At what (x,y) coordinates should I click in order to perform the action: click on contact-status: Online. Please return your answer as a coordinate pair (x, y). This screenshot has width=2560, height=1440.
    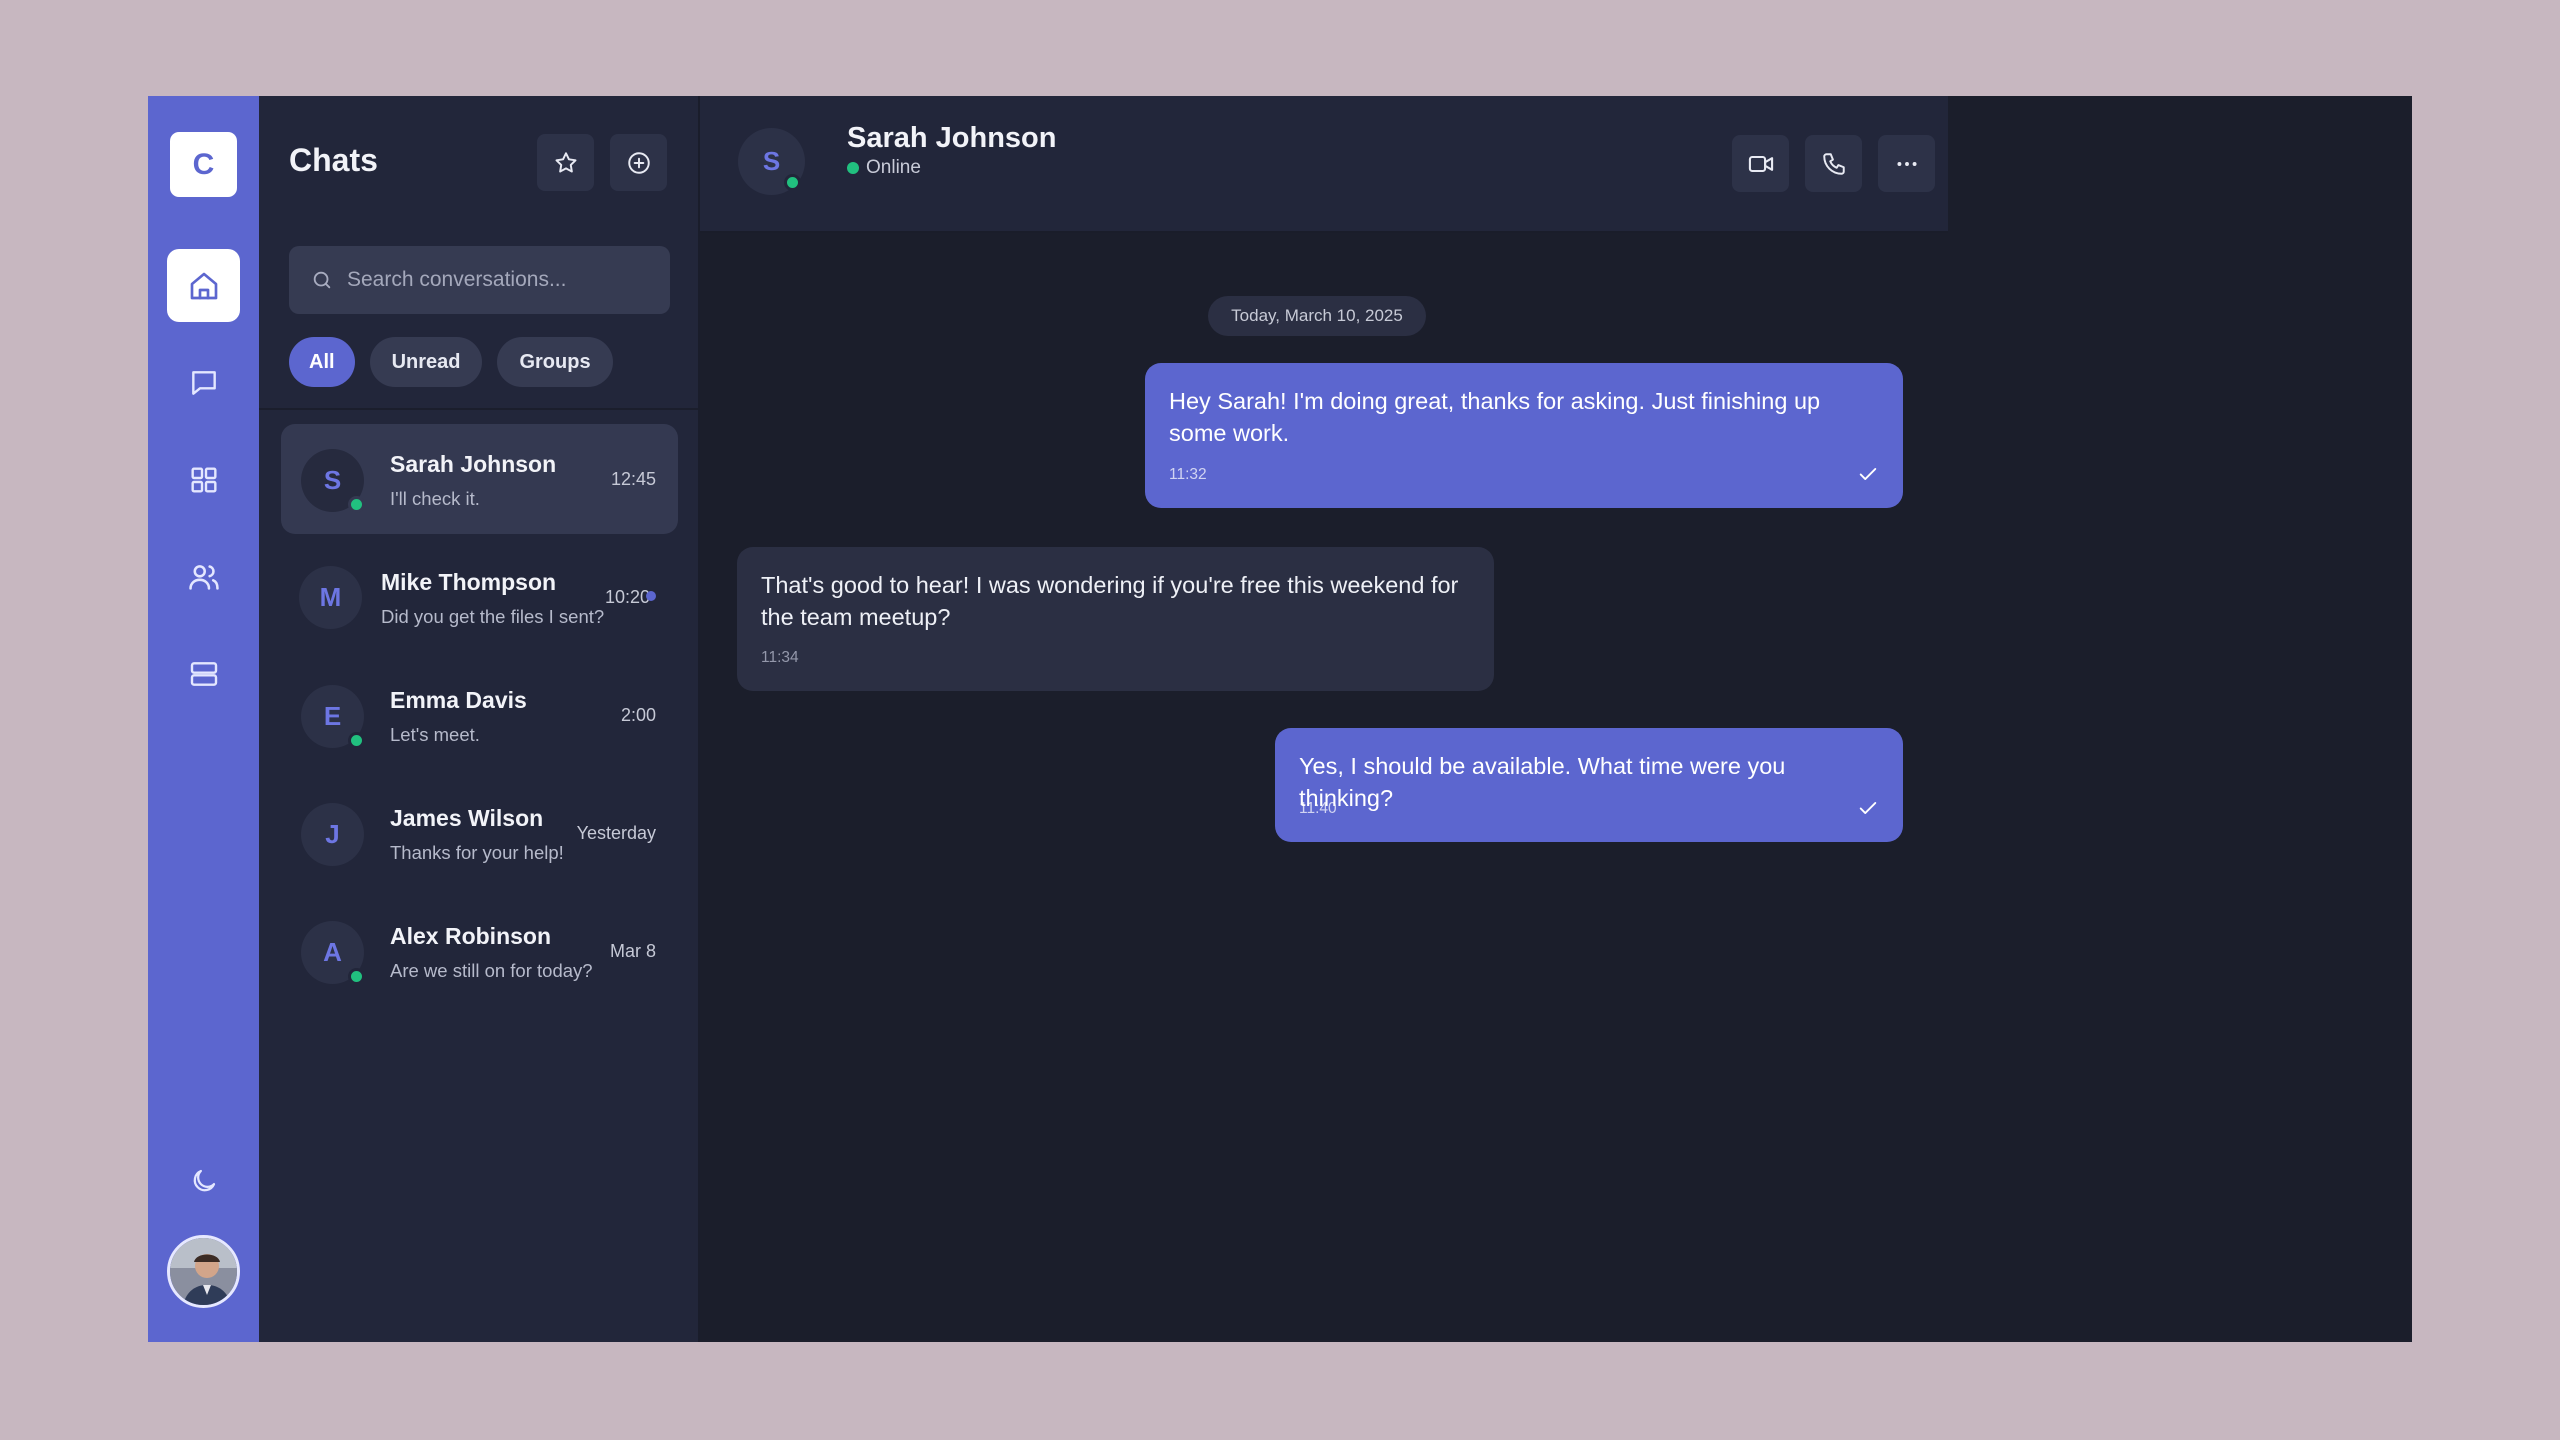
    Looking at the image, I should click on (884, 168).